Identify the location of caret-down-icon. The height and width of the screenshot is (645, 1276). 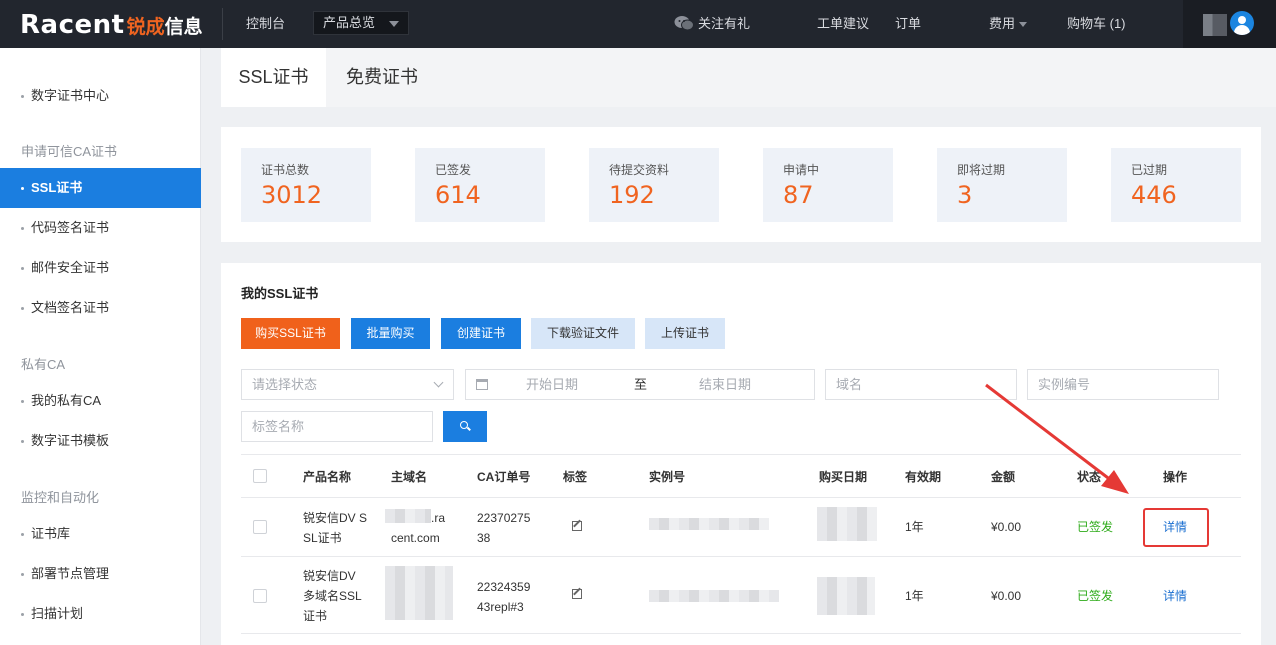
(394, 24).